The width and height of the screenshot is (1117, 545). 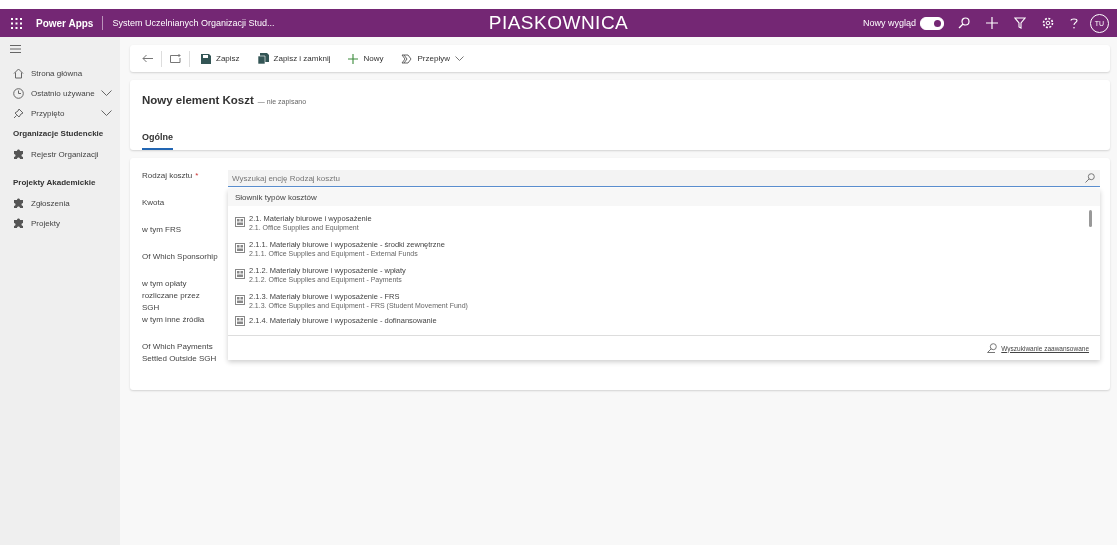 What do you see at coordinates (932, 23) in the screenshot?
I see `new-look-toggle` at bounding box center [932, 23].